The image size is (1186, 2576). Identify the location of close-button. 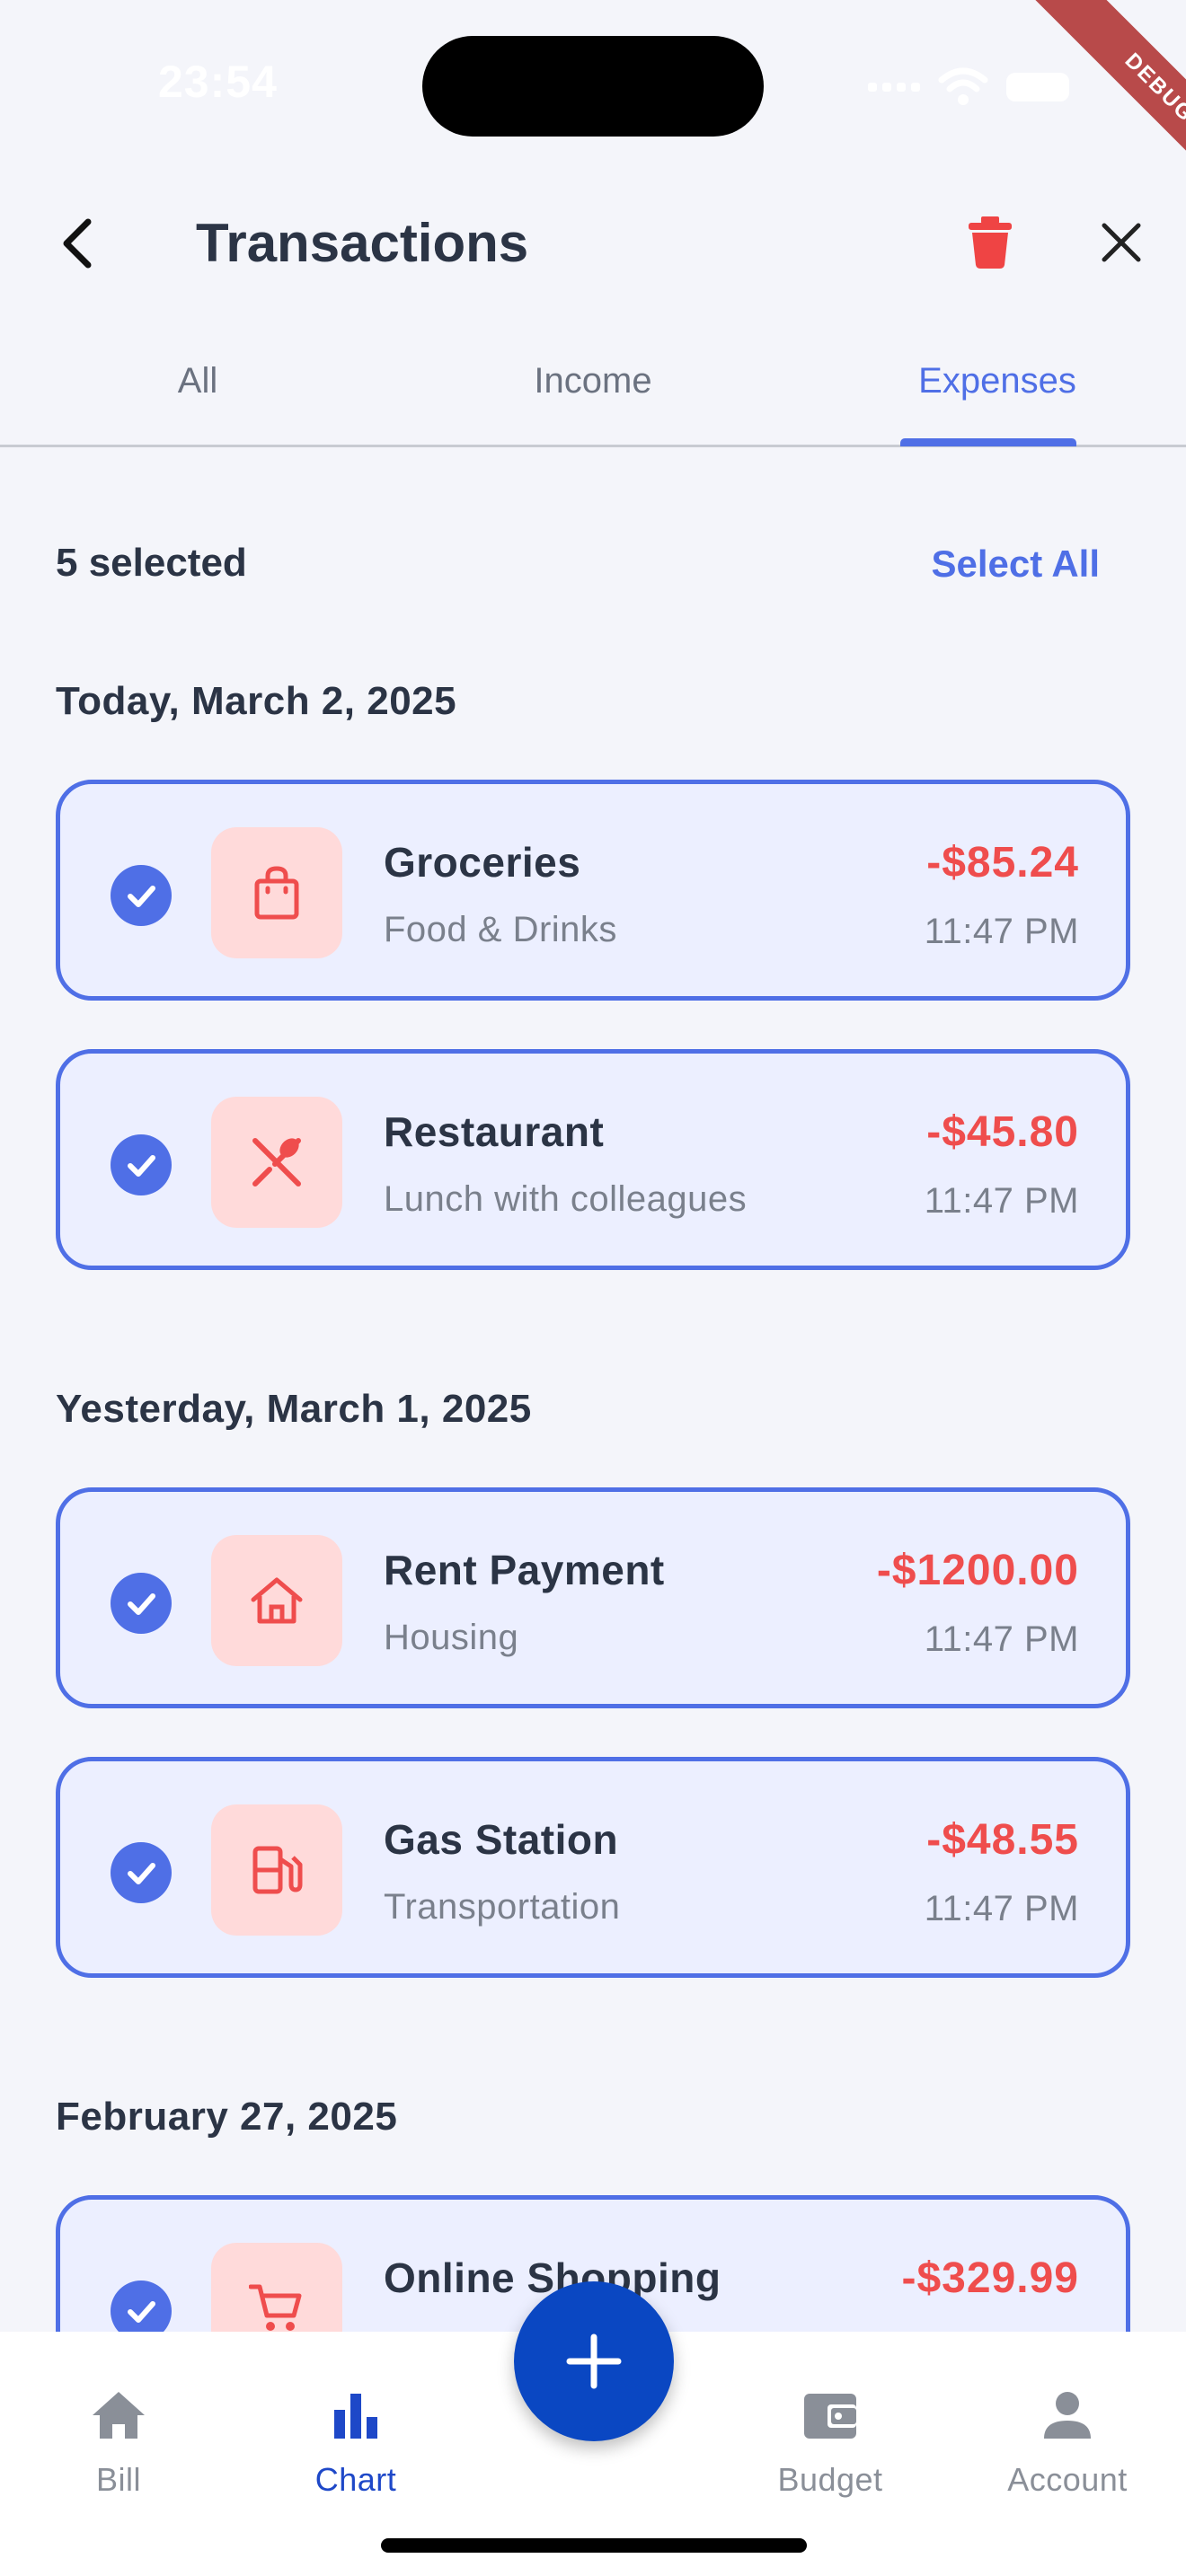
(1121, 242).